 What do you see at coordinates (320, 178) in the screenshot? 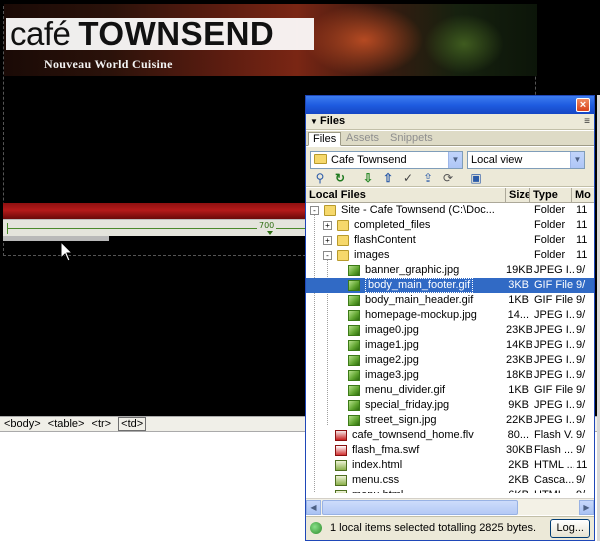
I see `connect-icon: ⚲` at bounding box center [320, 178].